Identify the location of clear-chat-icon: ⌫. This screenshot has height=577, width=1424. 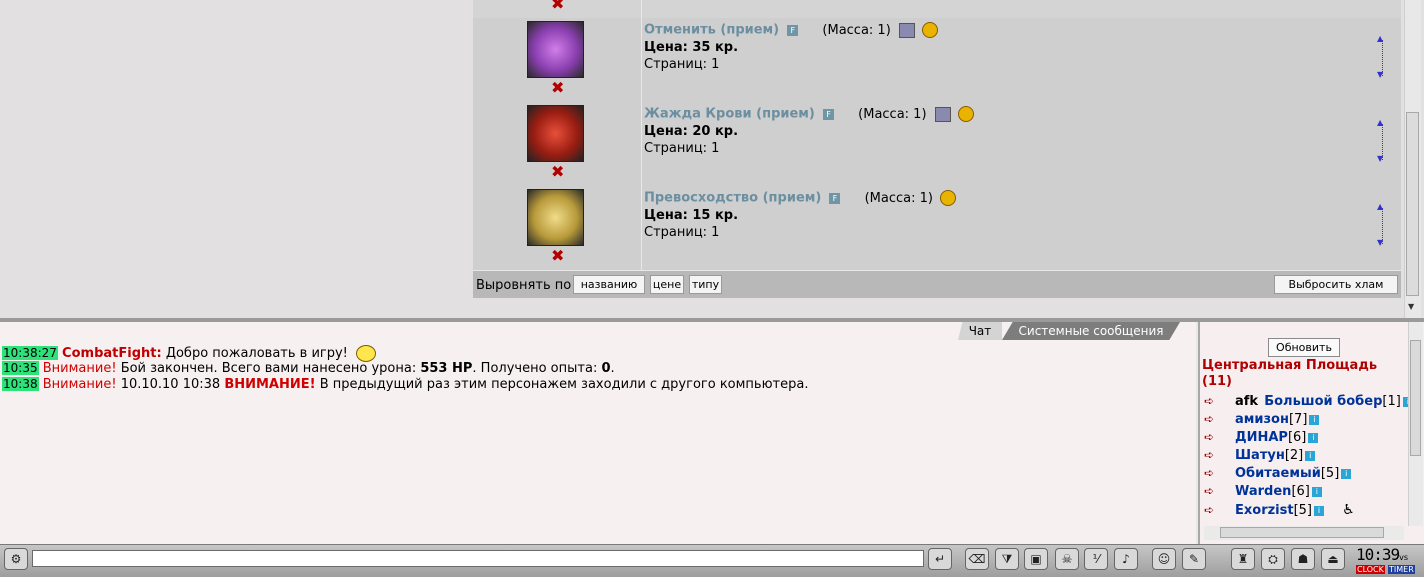
(977, 559).